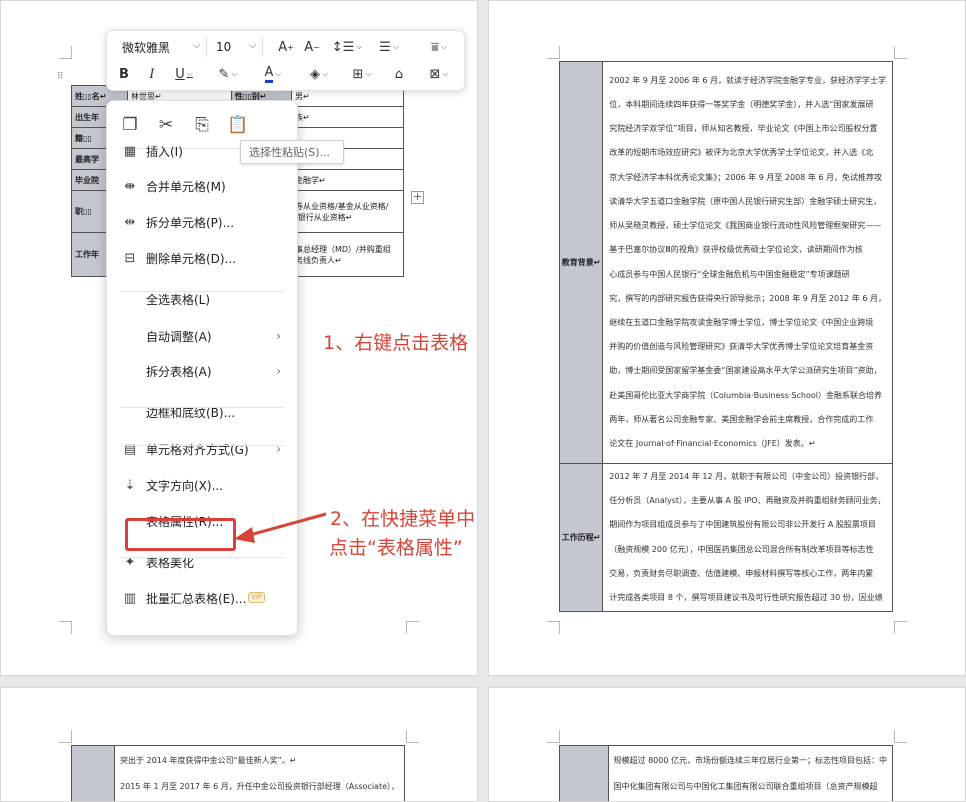  I want to click on cut-icon: ✂, so click(166, 125).